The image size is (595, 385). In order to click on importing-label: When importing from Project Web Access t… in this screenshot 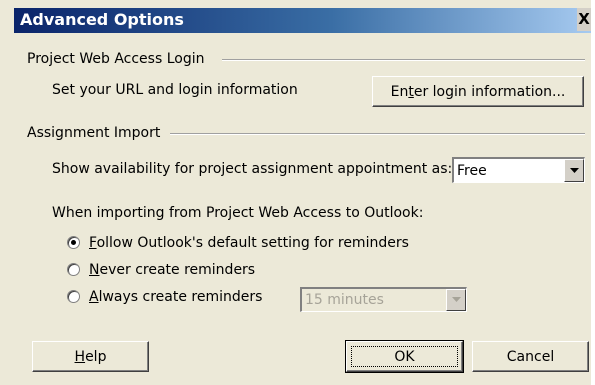, I will do `click(238, 213)`.